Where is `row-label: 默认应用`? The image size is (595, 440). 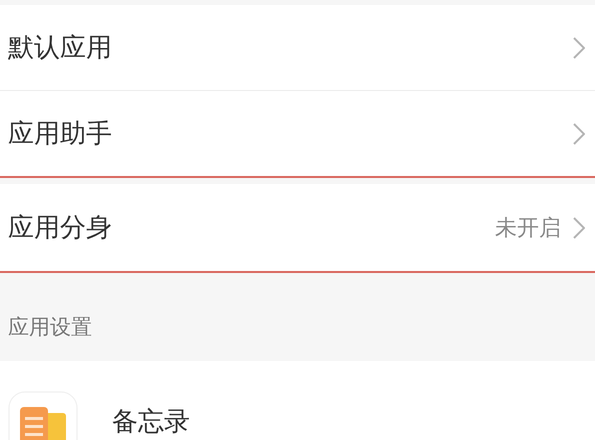 row-label: 默认应用 is located at coordinates (60, 48).